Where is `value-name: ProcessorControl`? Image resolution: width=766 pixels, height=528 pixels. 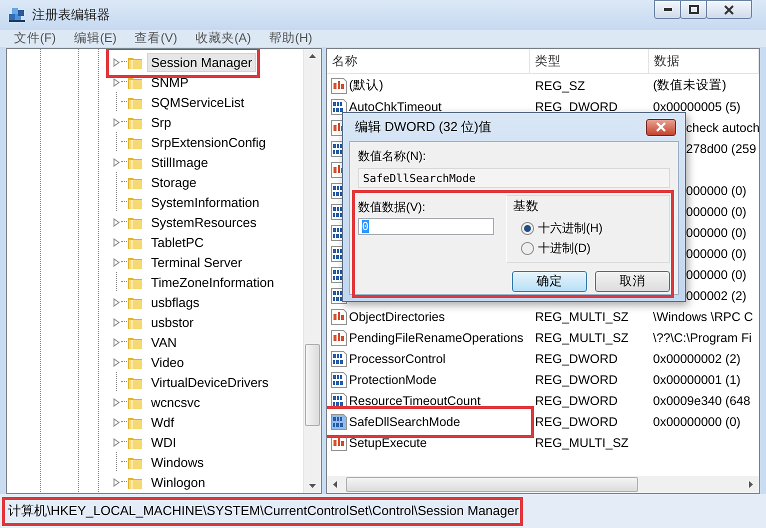 value-name: ProcessorControl is located at coordinates (397, 359).